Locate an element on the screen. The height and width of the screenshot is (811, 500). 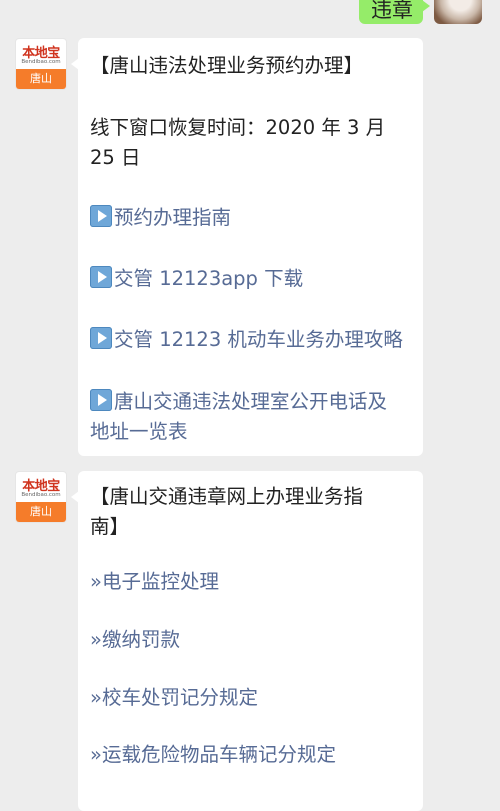
link-label: 运载危险物品车辆记分规定 is located at coordinates (218, 754).